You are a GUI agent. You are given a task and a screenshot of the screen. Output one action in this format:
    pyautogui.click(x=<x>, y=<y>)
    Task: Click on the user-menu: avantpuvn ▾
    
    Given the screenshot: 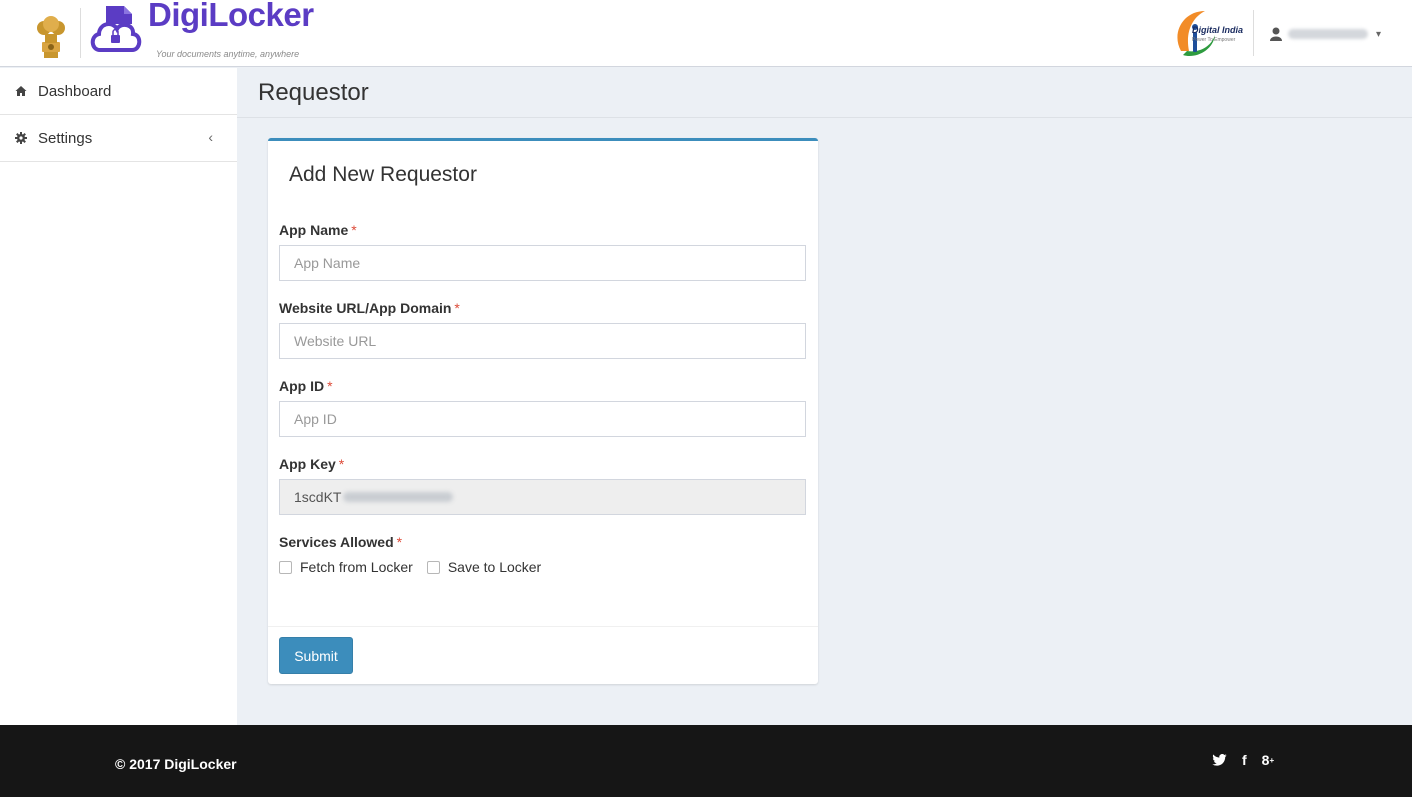 What is the action you would take?
    pyautogui.click(x=1325, y=34)
    